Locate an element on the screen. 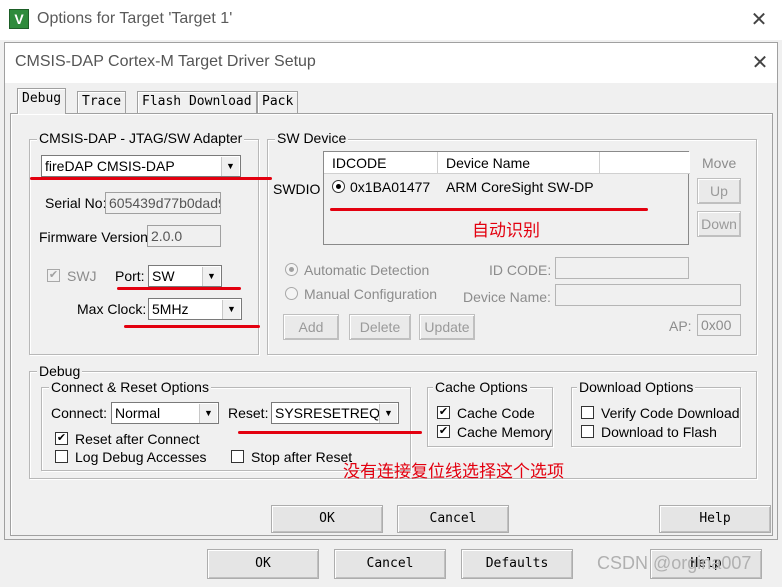 The width and height of the screenshot is (782, 587). adapter-select: fireDAP CMSIS-DAP ▼ is located at coordinates (141, 166).